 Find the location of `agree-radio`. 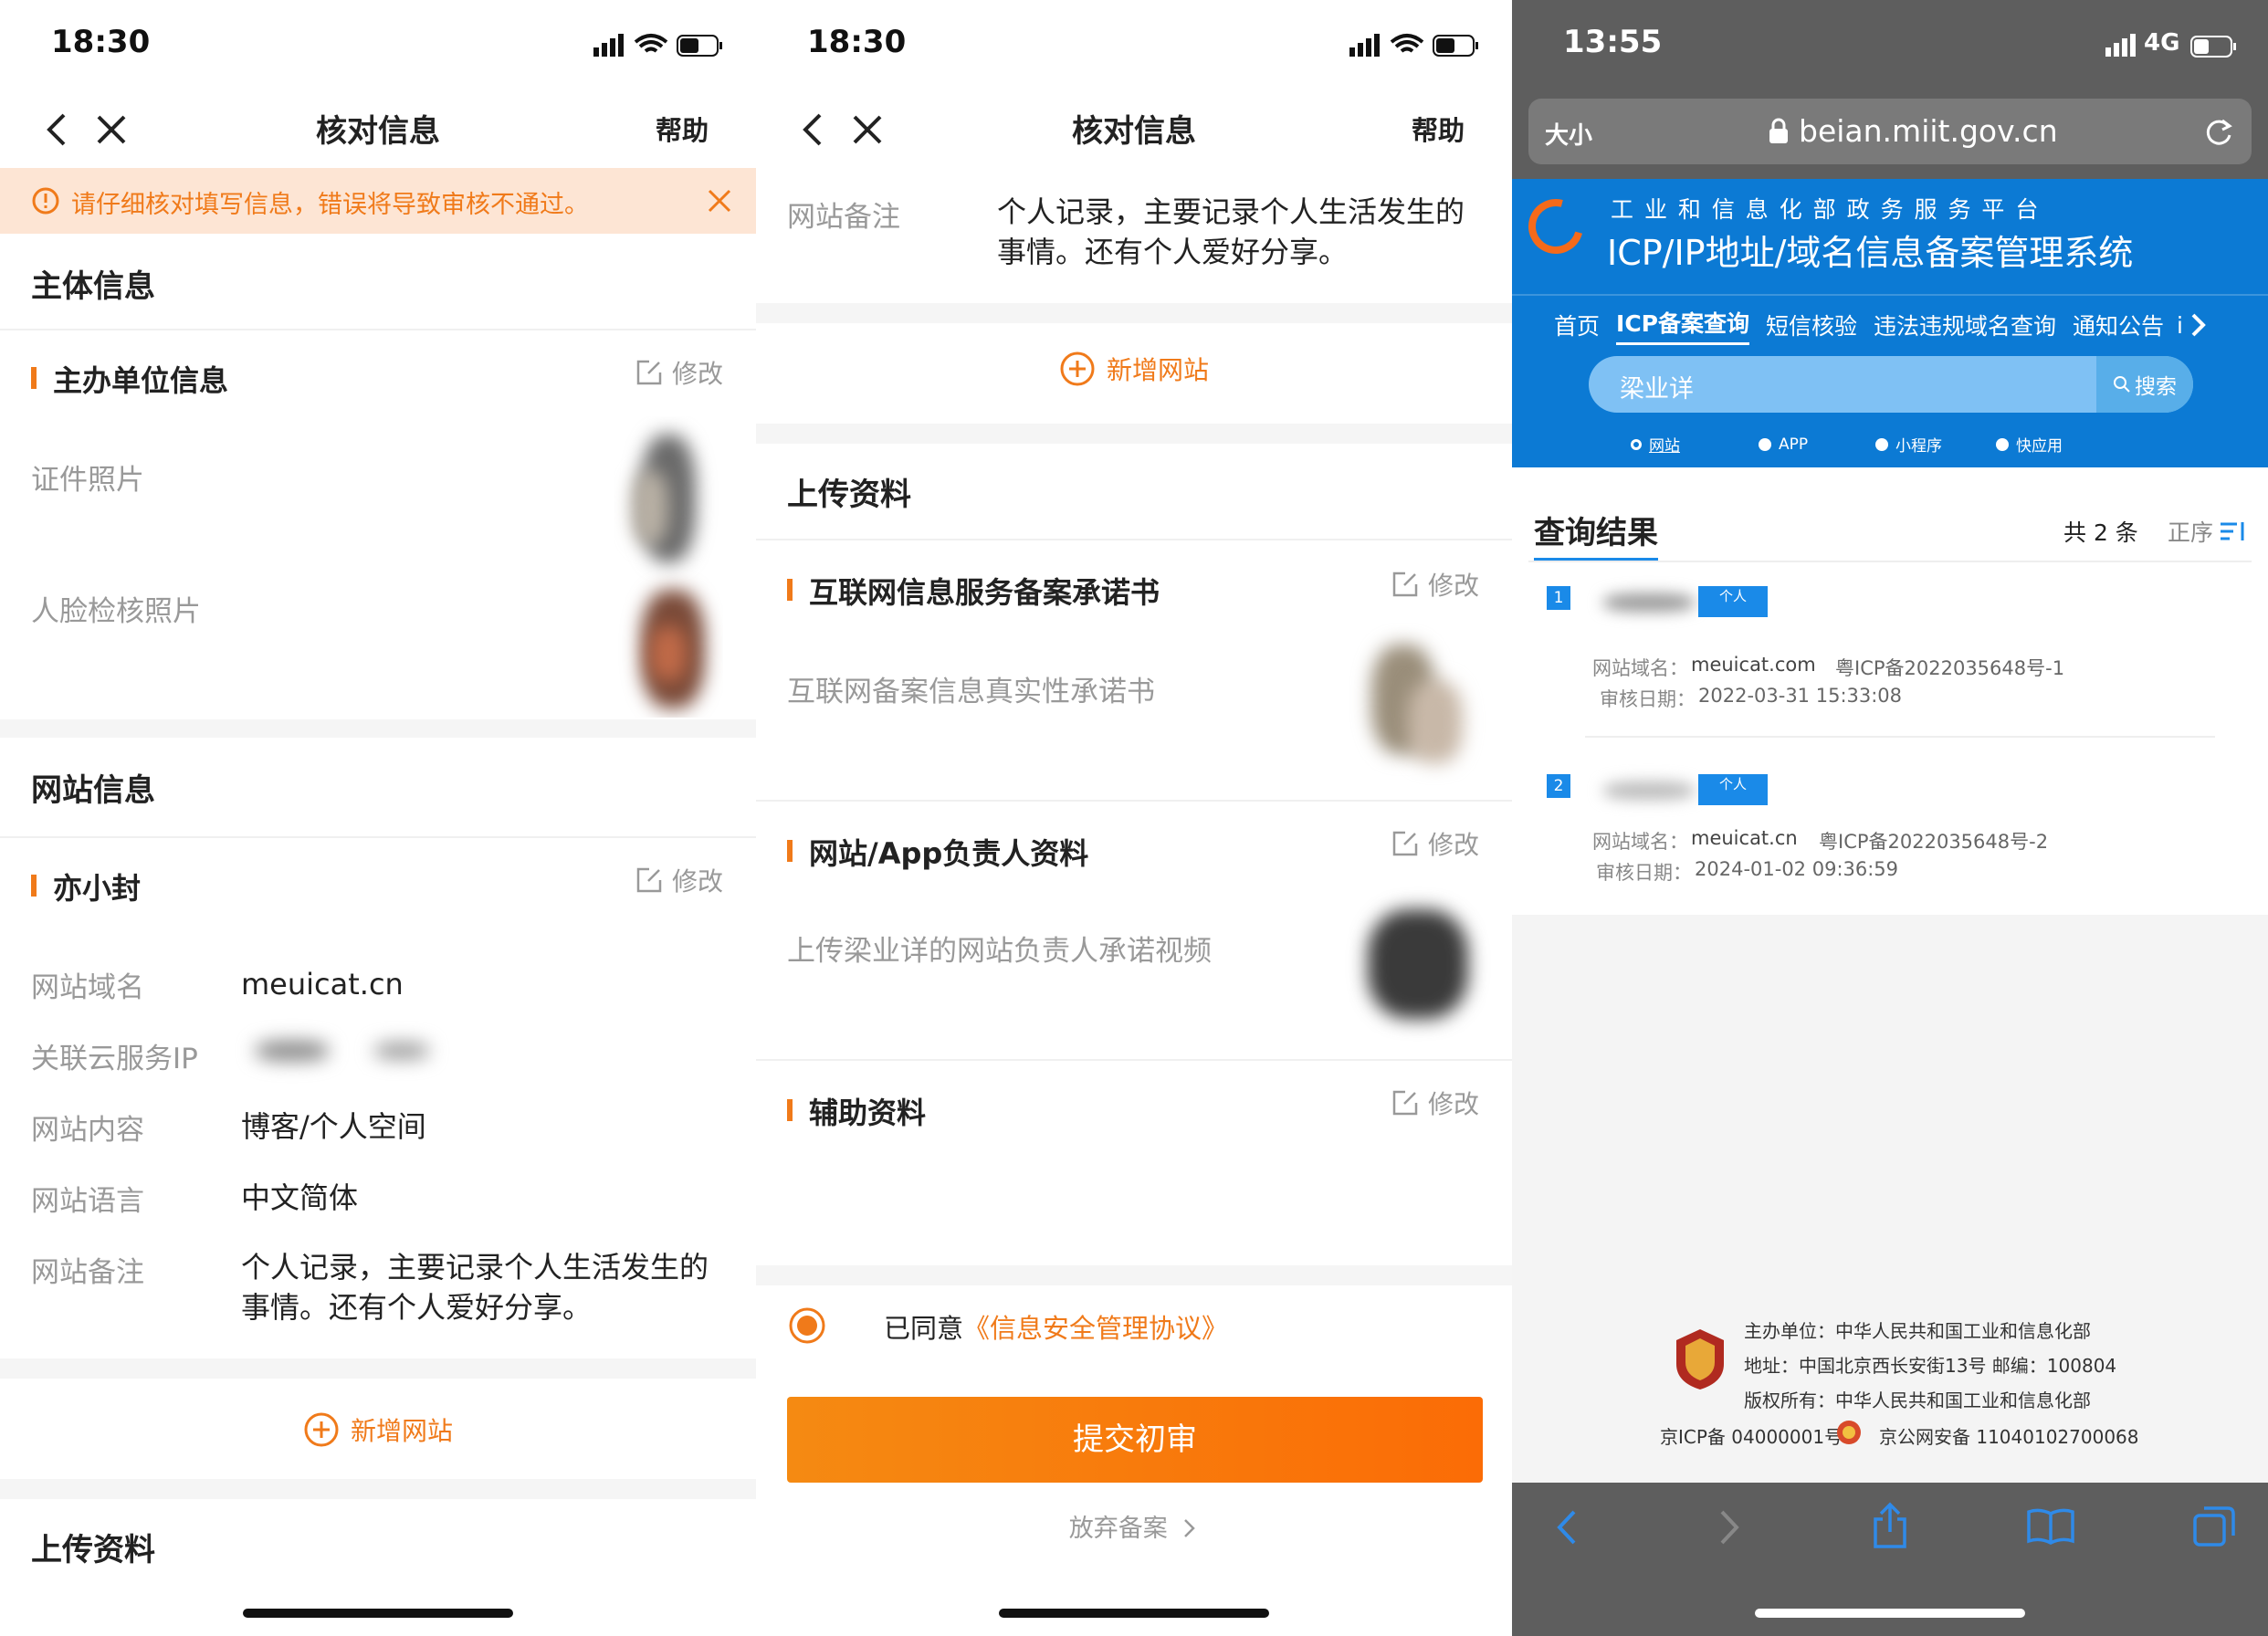

agree-radio is located at coordinates (807, 1326).